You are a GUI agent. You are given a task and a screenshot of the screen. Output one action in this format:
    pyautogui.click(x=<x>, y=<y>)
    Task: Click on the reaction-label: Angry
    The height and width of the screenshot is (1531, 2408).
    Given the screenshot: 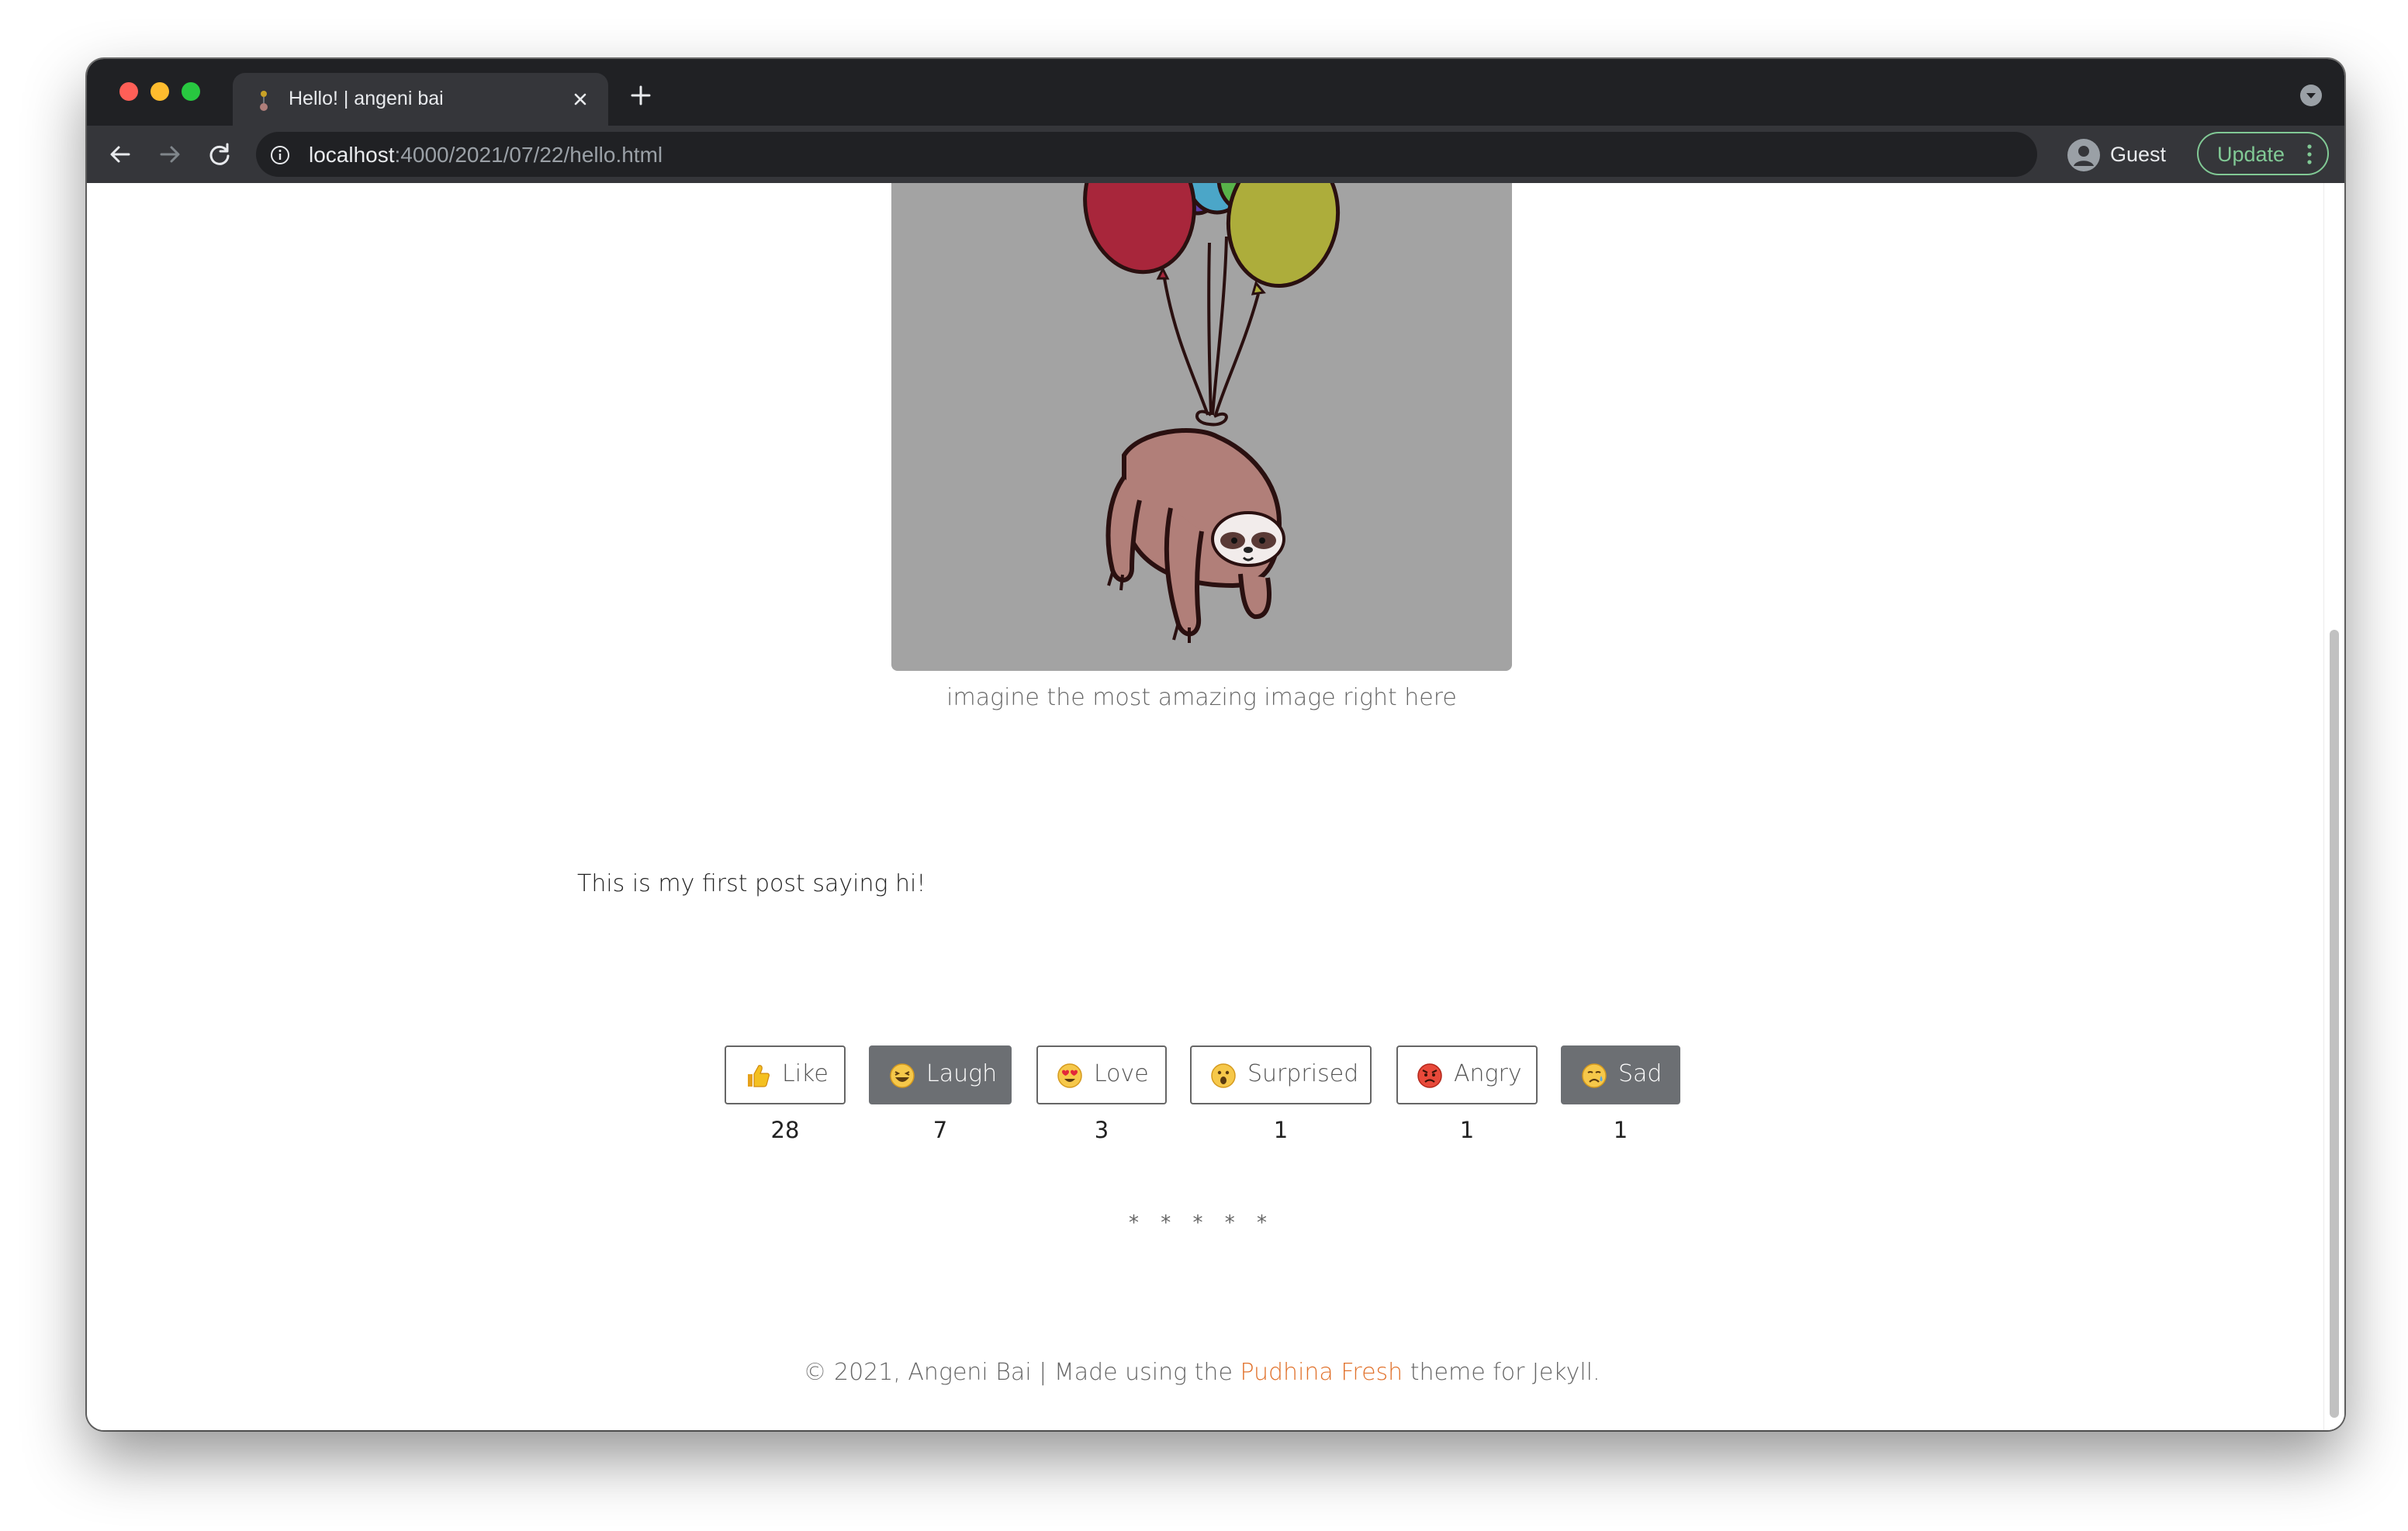 What is the action you would take?
    pyautogui.click(x=1488, y=1073)
    